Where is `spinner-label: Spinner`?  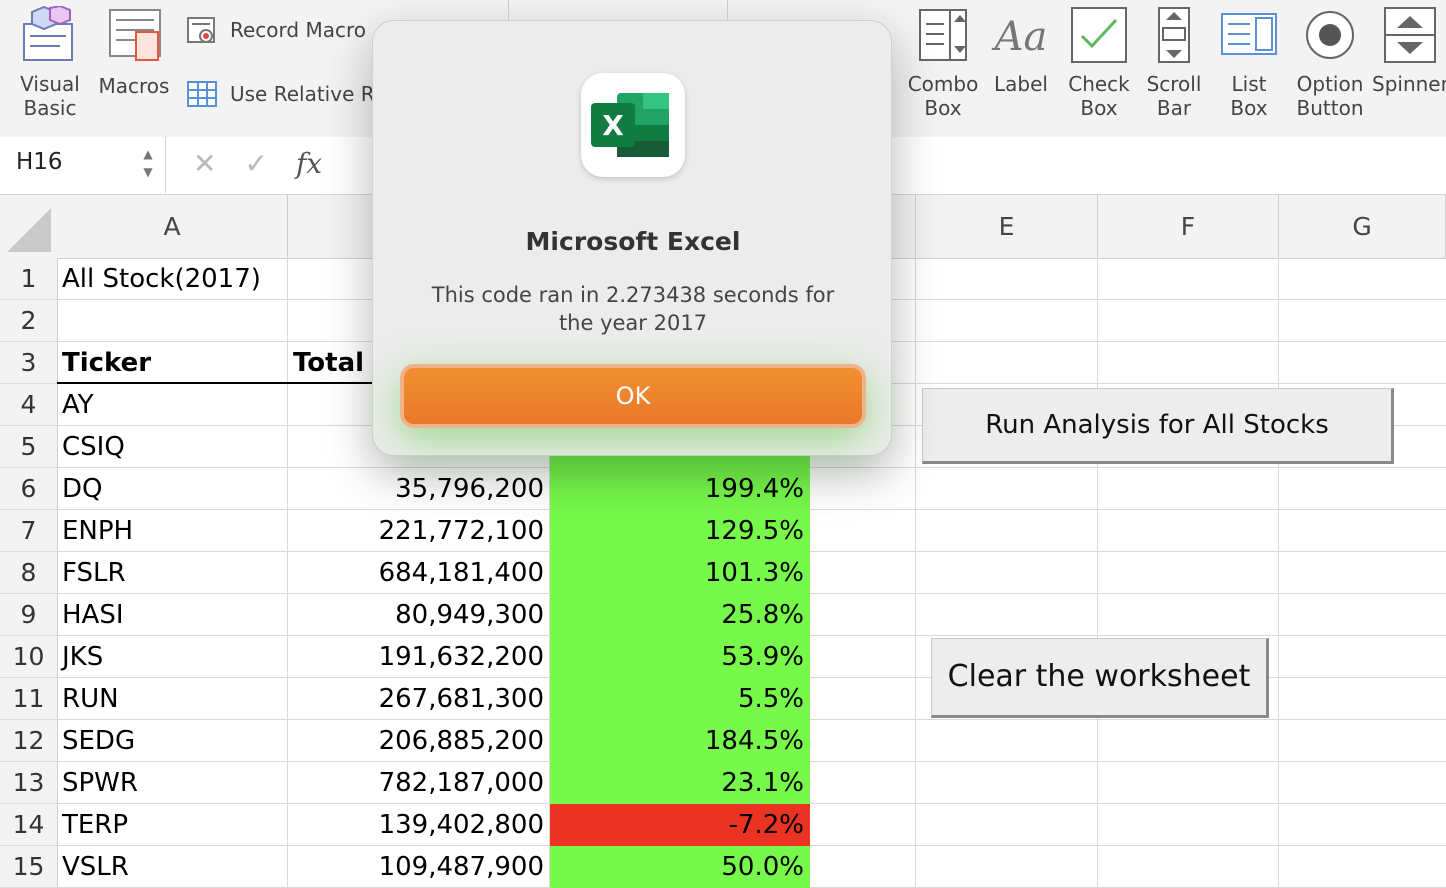
spinner-label: Spinner is located at coordinates (1409, 84).